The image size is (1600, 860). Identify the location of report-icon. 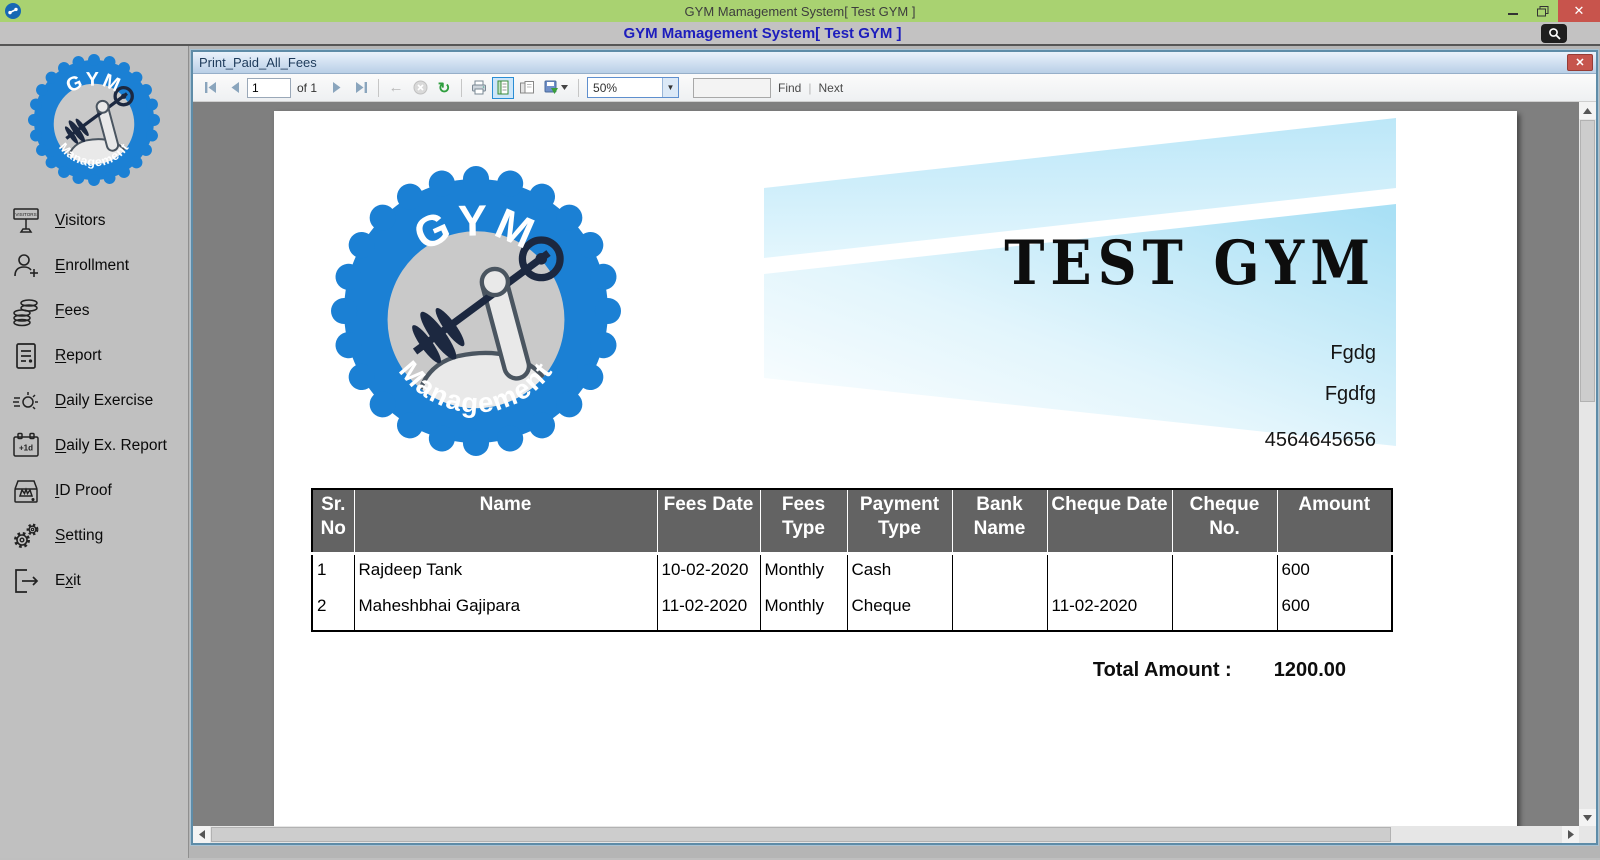
(26, 355).